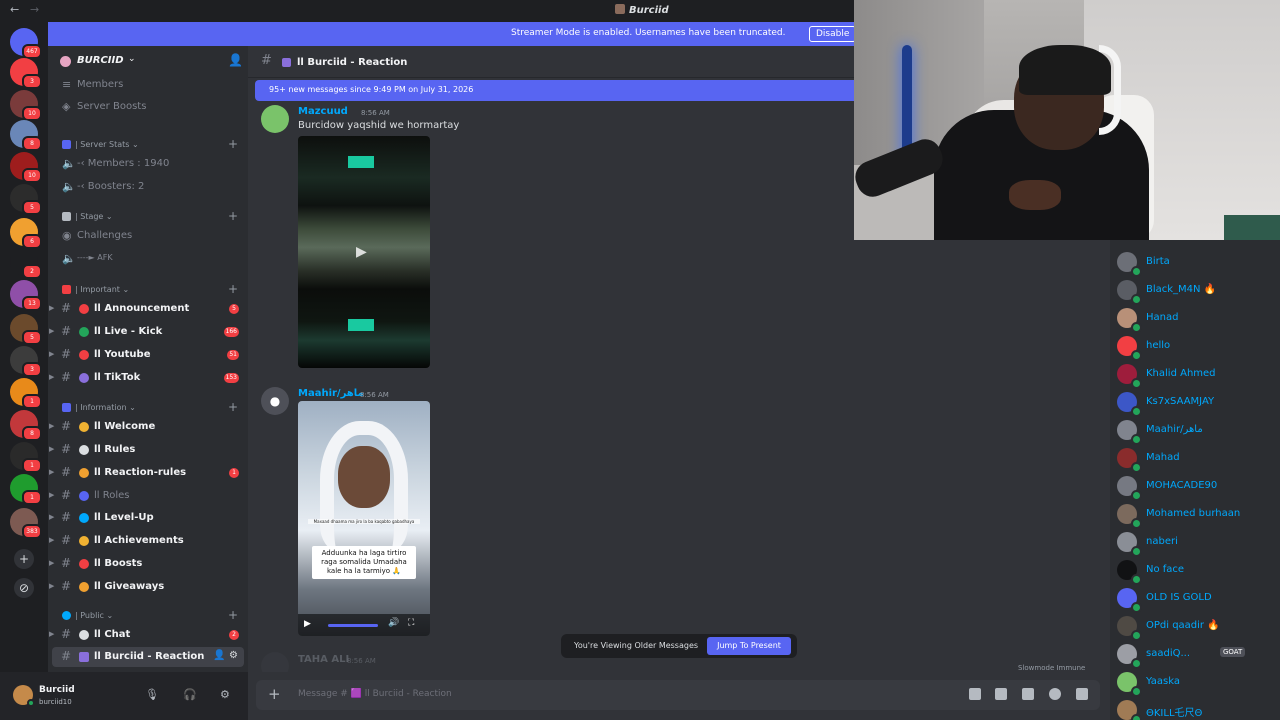 The height and width of the screenshot is (720, 1280). Describe the element at coordinates (749, 646) in the screenshot. I see `jump-to-present-button: Jump To Present` at that location.